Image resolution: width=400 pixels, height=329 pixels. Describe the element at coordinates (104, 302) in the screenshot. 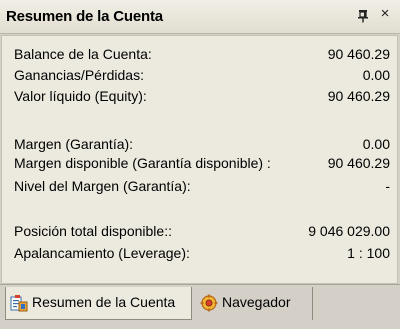

I see `tab-label: Resumen de la Cuenta` at that location.